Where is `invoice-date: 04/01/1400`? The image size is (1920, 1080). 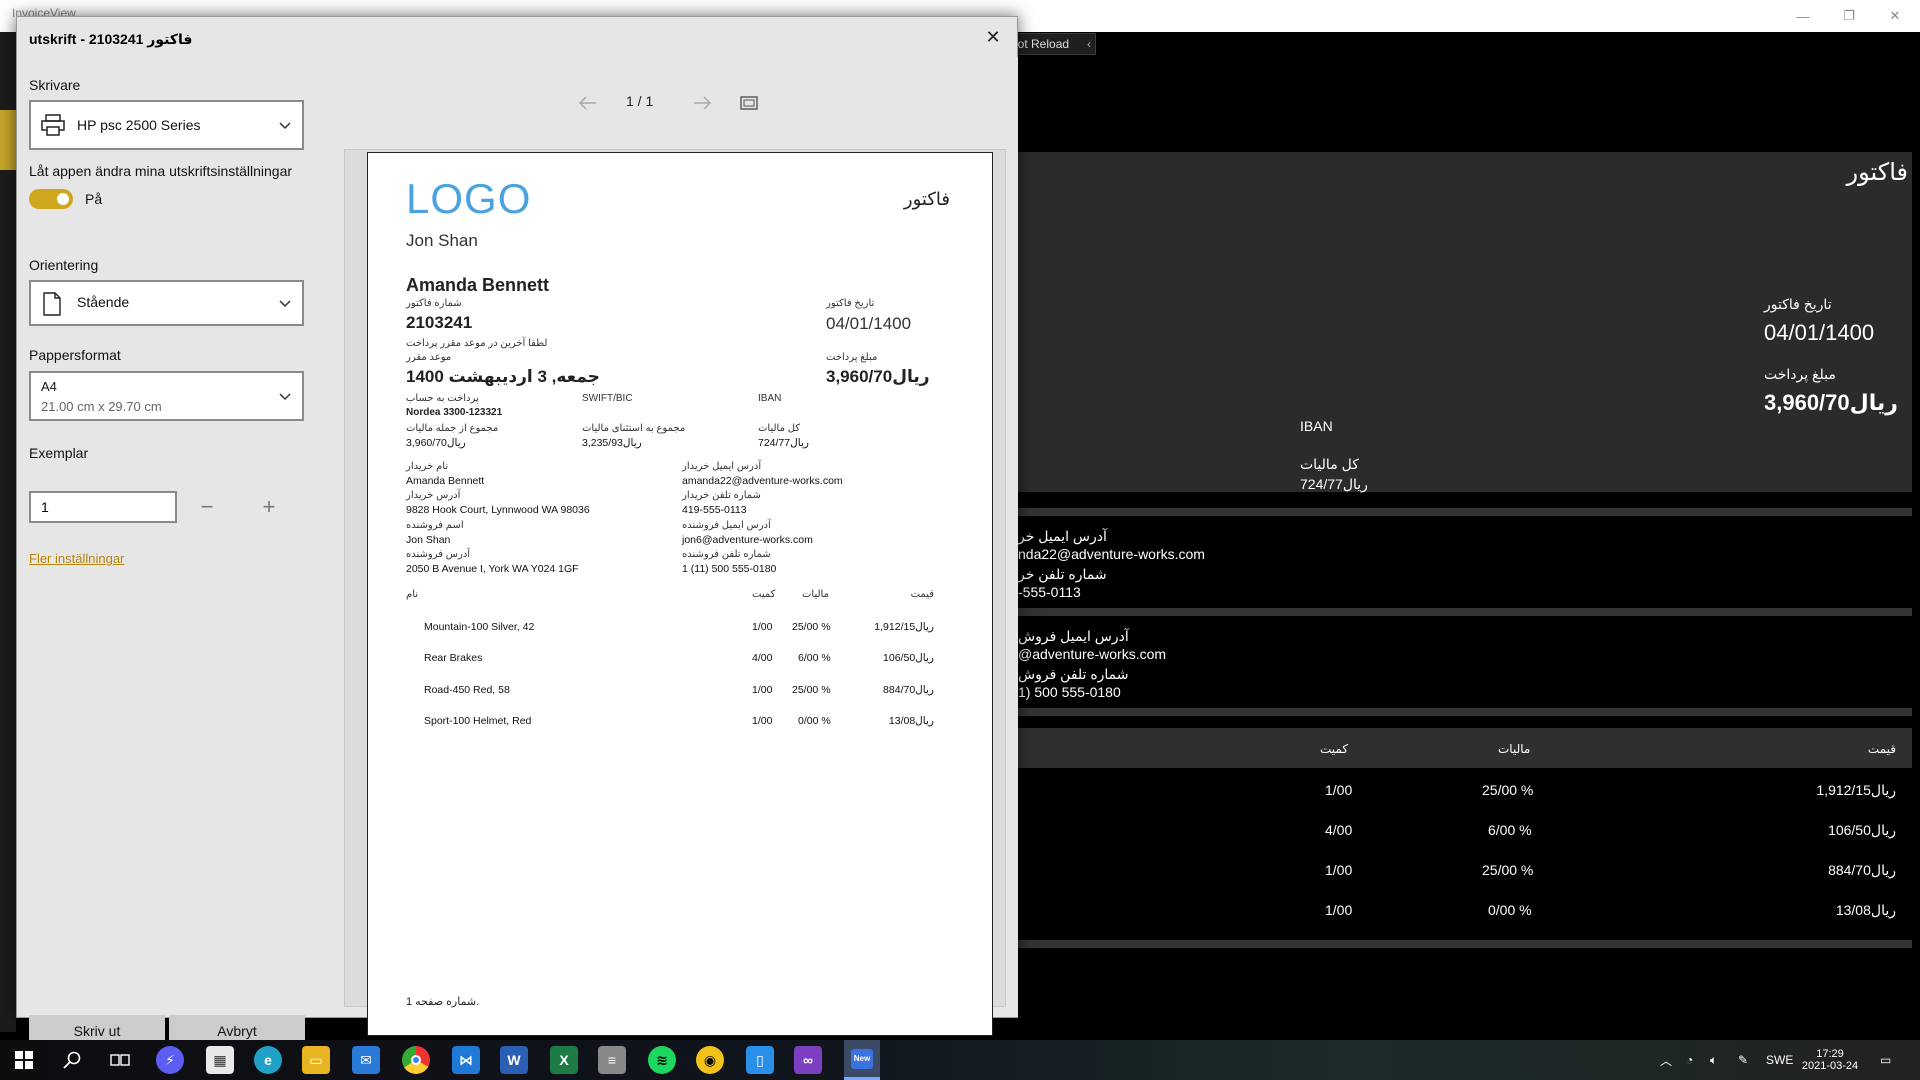
invoice-date: 04/01/1400 is located at coordinates (869, 323).